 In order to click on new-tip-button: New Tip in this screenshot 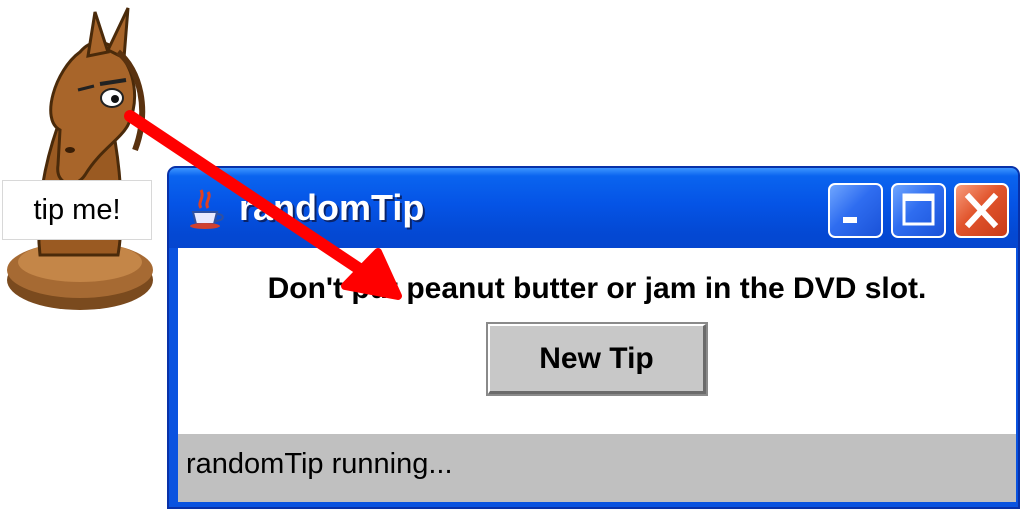, I will do `click(597, 359)`.